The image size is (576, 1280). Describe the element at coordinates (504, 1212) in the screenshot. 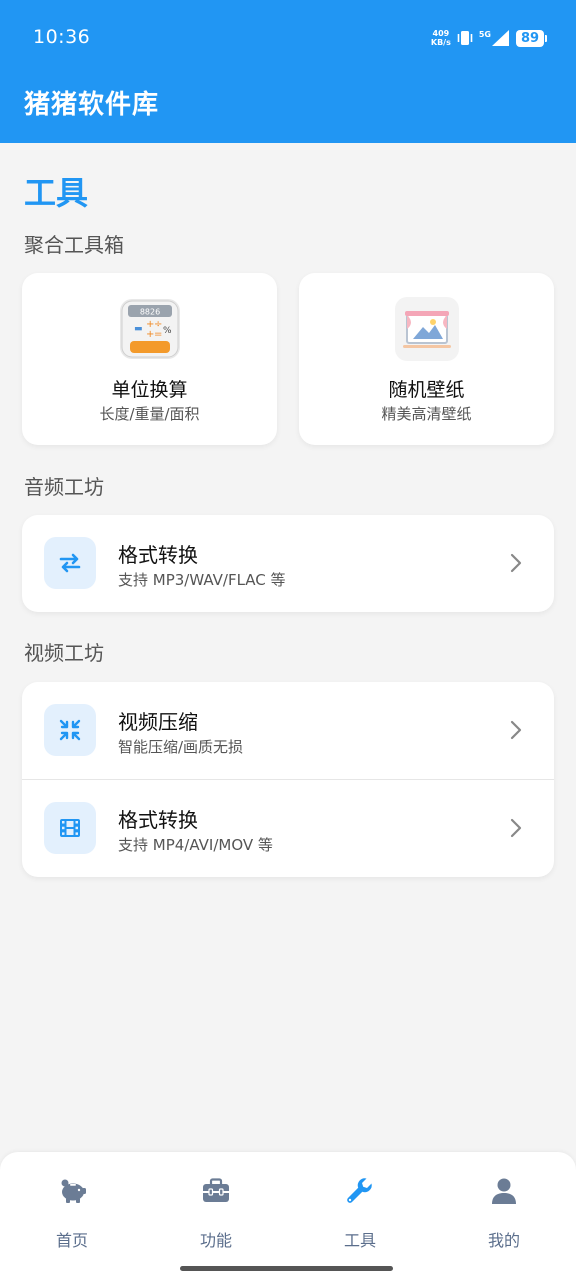

I see `nav-item-profile: 我的` at that location.